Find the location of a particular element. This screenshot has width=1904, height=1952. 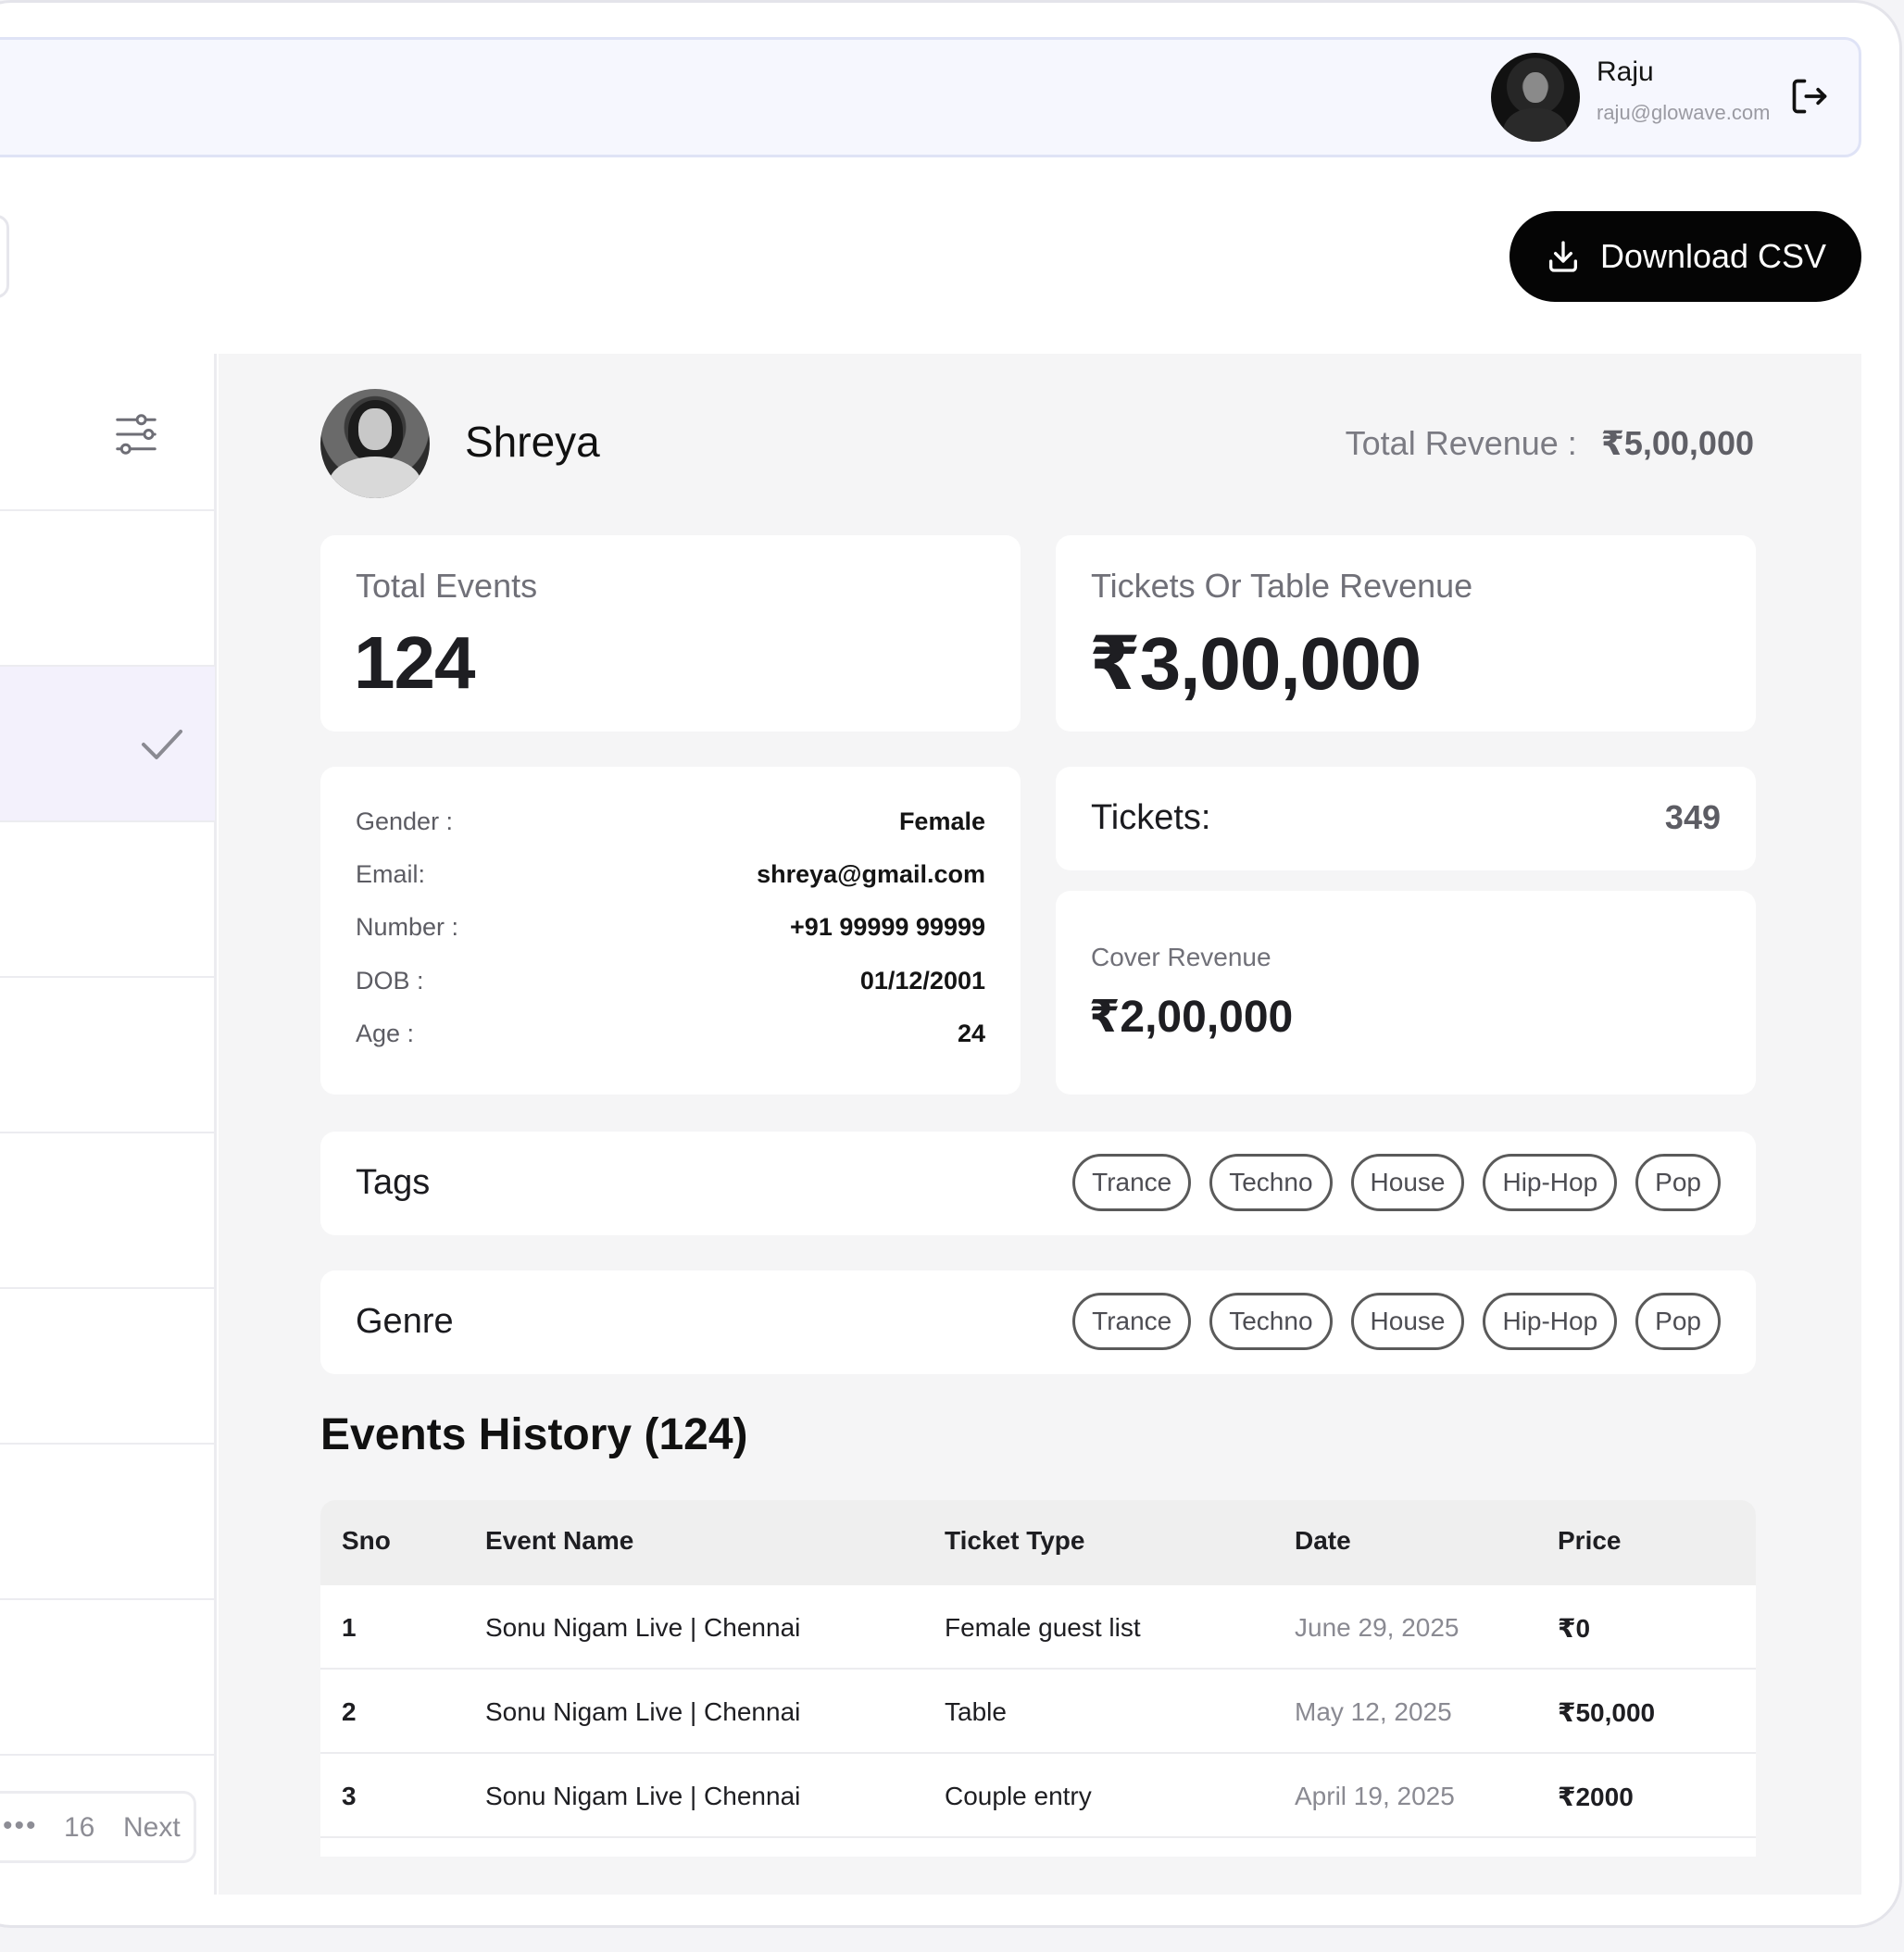

customer-name: Shreya is located at coordinates (532, 442).